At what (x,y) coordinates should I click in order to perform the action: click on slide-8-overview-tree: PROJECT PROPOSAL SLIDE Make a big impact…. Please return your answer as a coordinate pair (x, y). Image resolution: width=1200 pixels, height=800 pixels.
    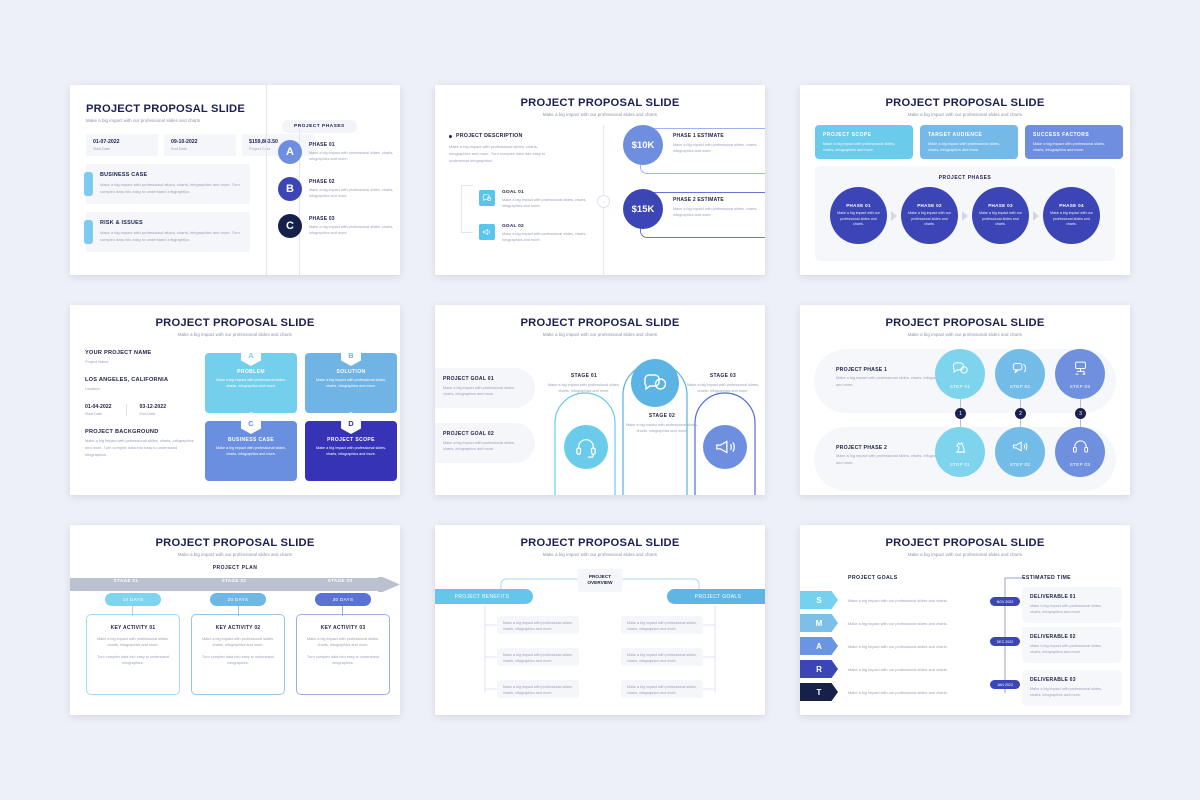
    Looking at the image, I should click on (600, 620).